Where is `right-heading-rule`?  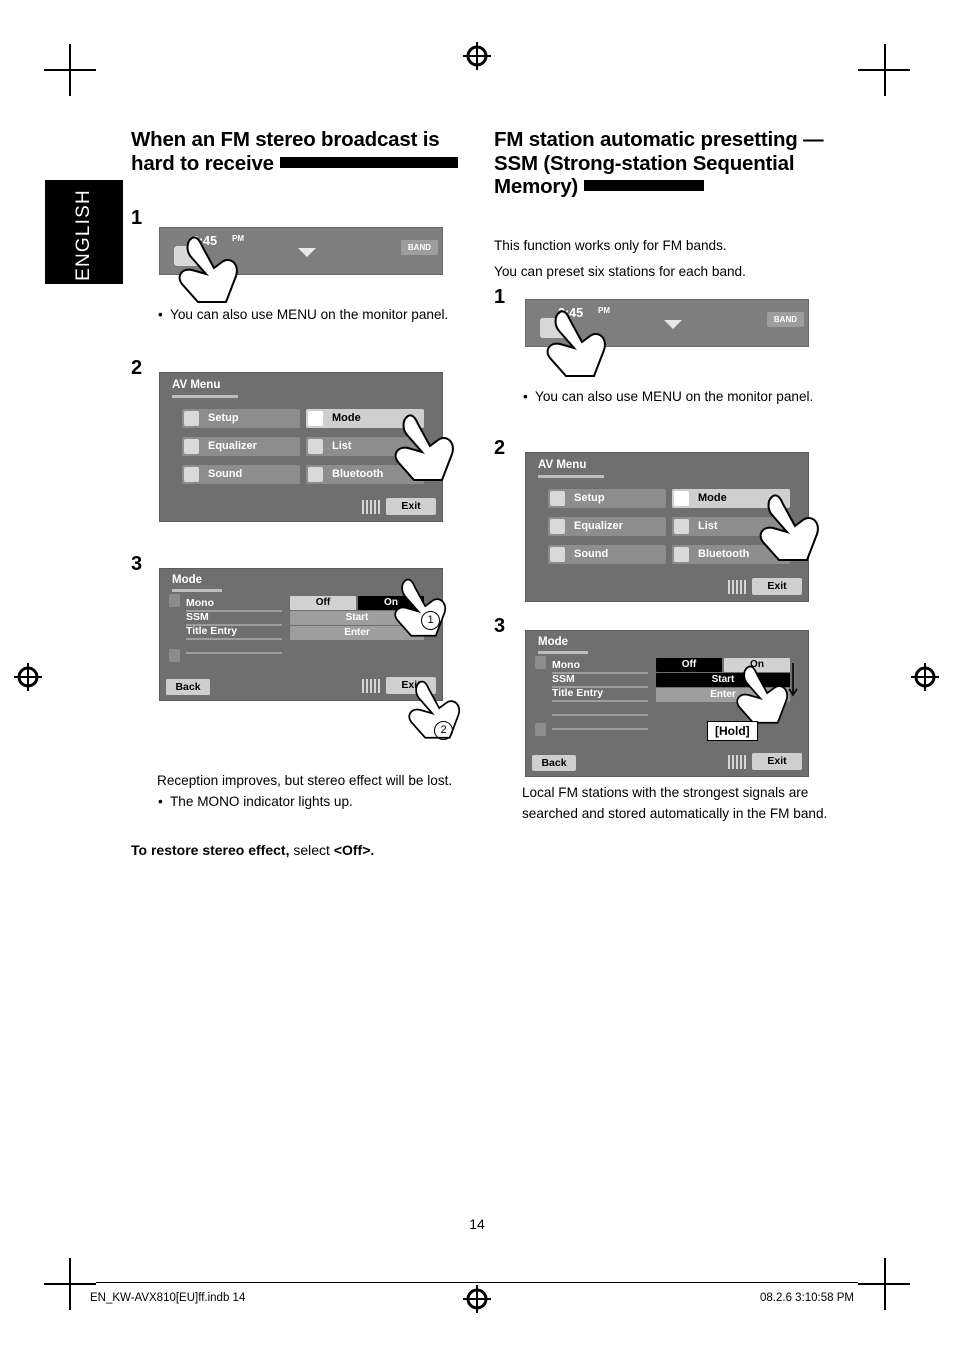
right-heading-rule is located at coordinates (644, 185).